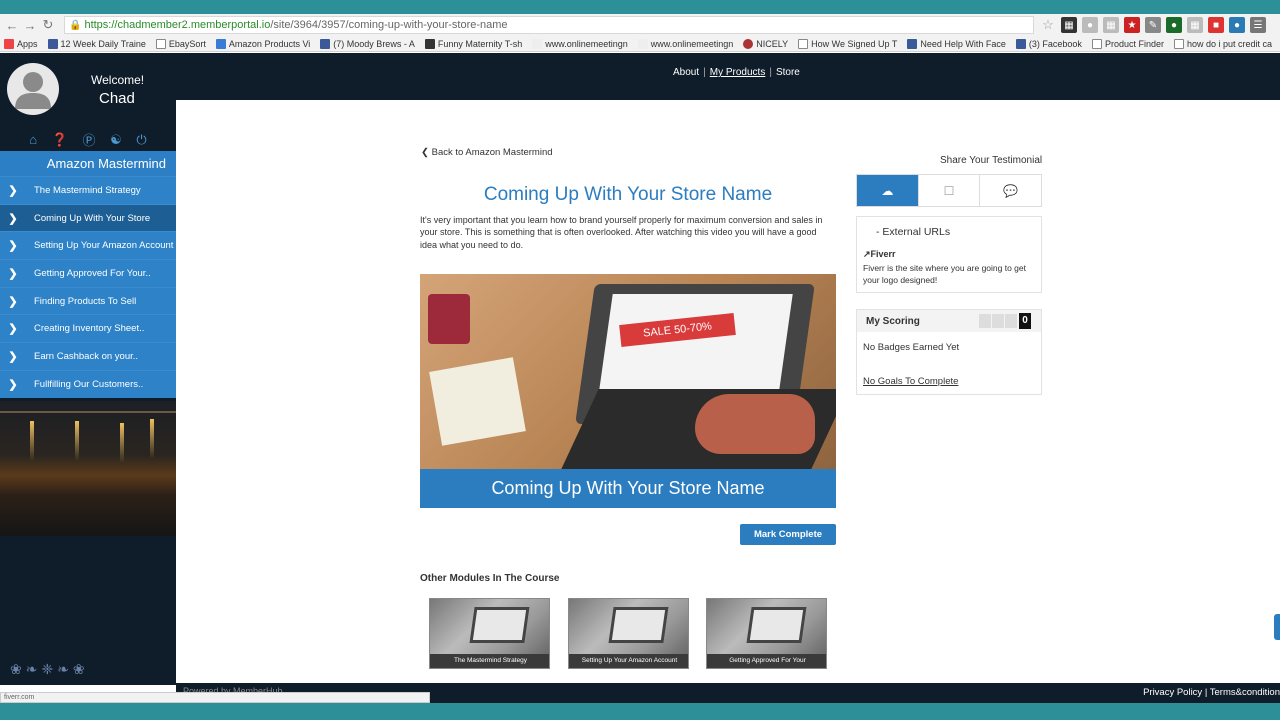 The width and height of the screenshot is (1280, 720). Describe the element at coordinates (888, 190) in the screenshot. I see `tab-upload: ☁` at that location.